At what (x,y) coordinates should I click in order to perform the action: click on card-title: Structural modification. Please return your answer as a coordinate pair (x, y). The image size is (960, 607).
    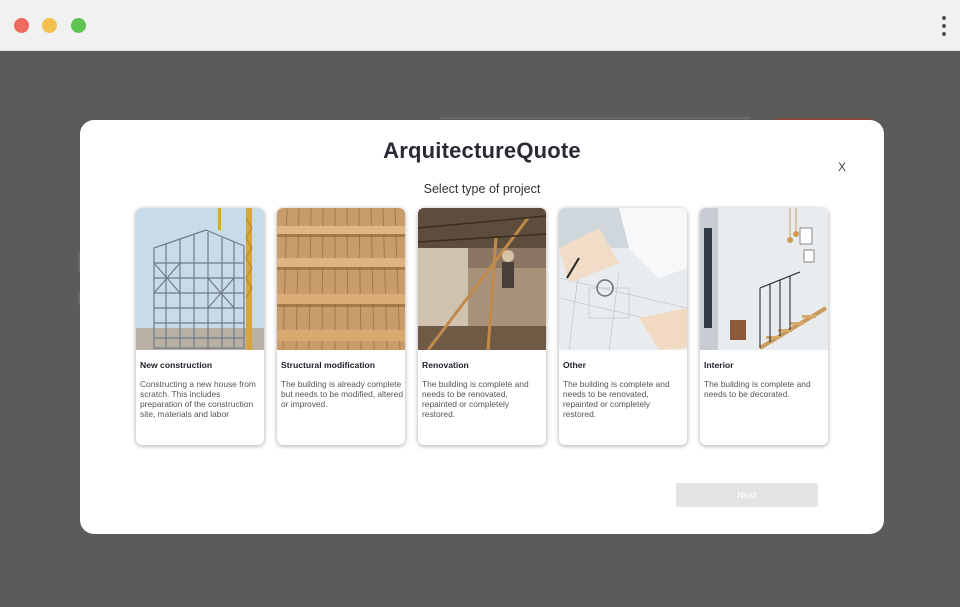
    Looking at the image, I should click on (328, 365).